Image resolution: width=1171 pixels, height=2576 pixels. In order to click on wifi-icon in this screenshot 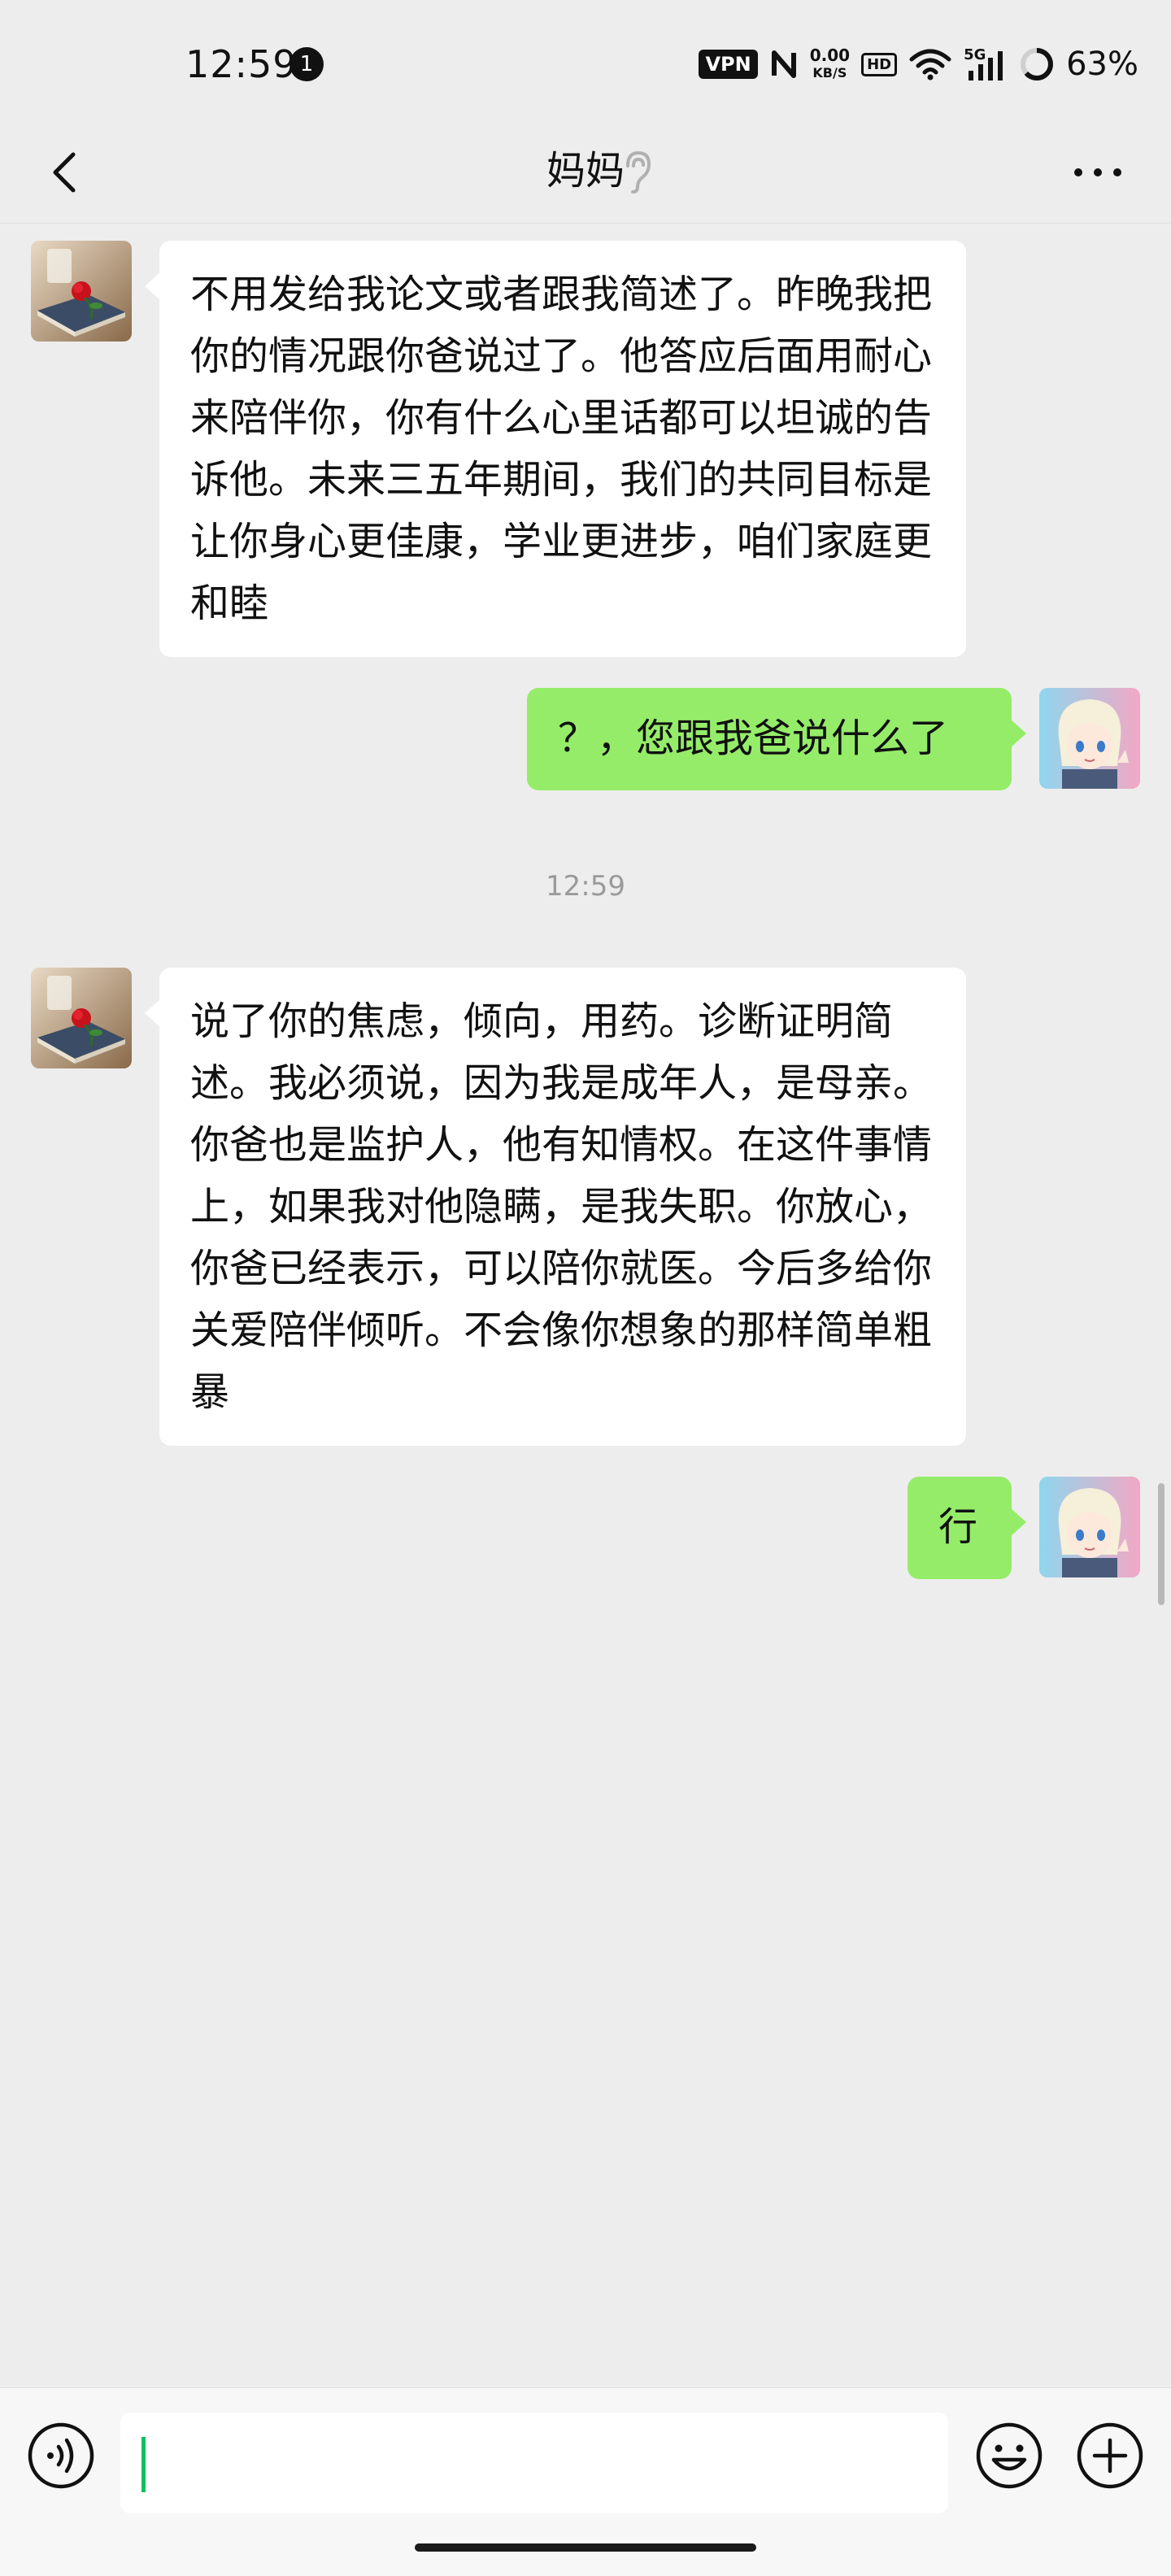, I will do `click(930, 64)`.